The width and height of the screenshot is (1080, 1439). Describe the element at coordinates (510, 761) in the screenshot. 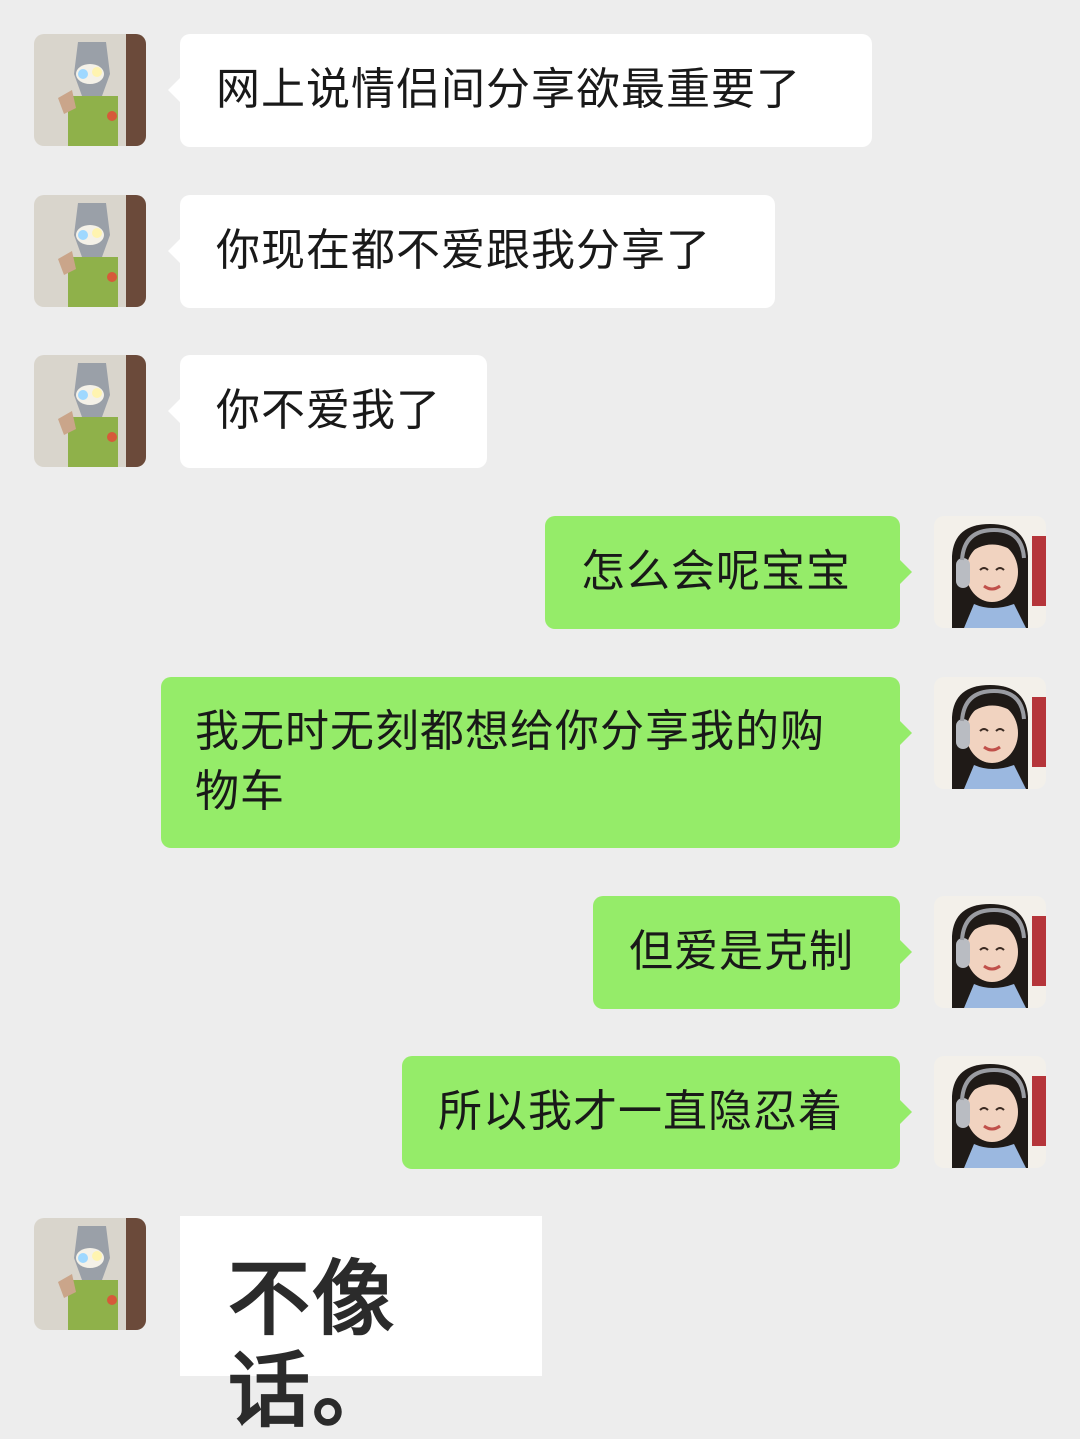

I see `message-text: 我无时无刻都想给你分享我的购 物车` at that location.